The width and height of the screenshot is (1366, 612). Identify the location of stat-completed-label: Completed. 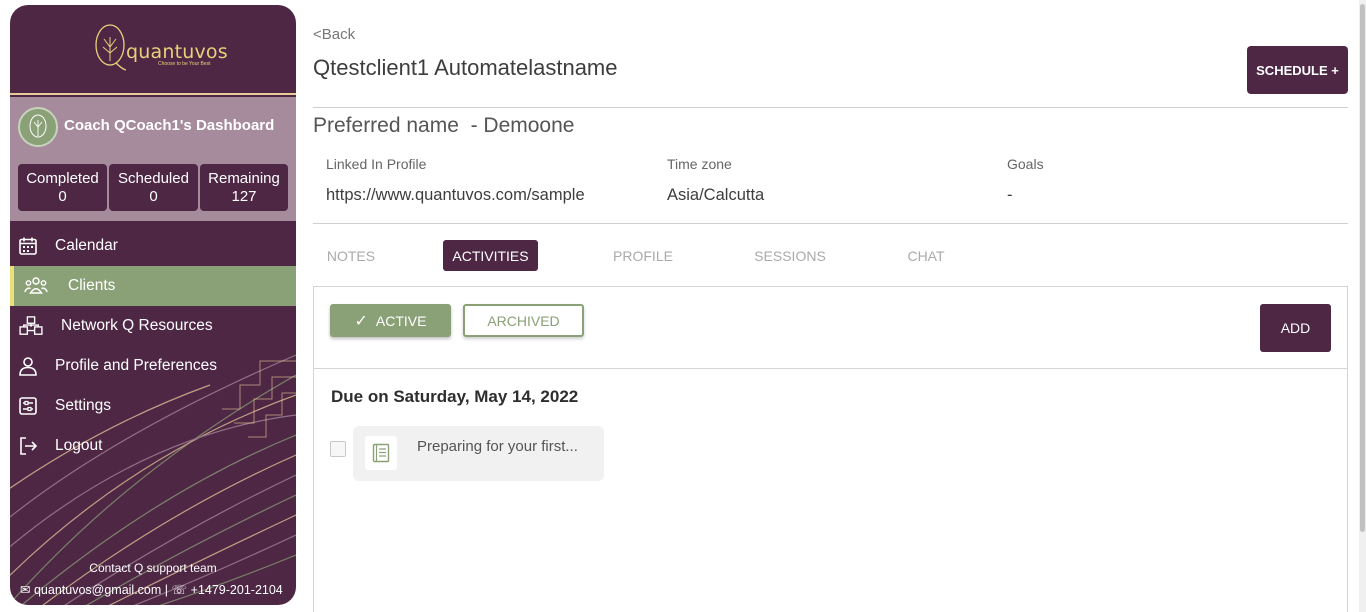
(62, 178).